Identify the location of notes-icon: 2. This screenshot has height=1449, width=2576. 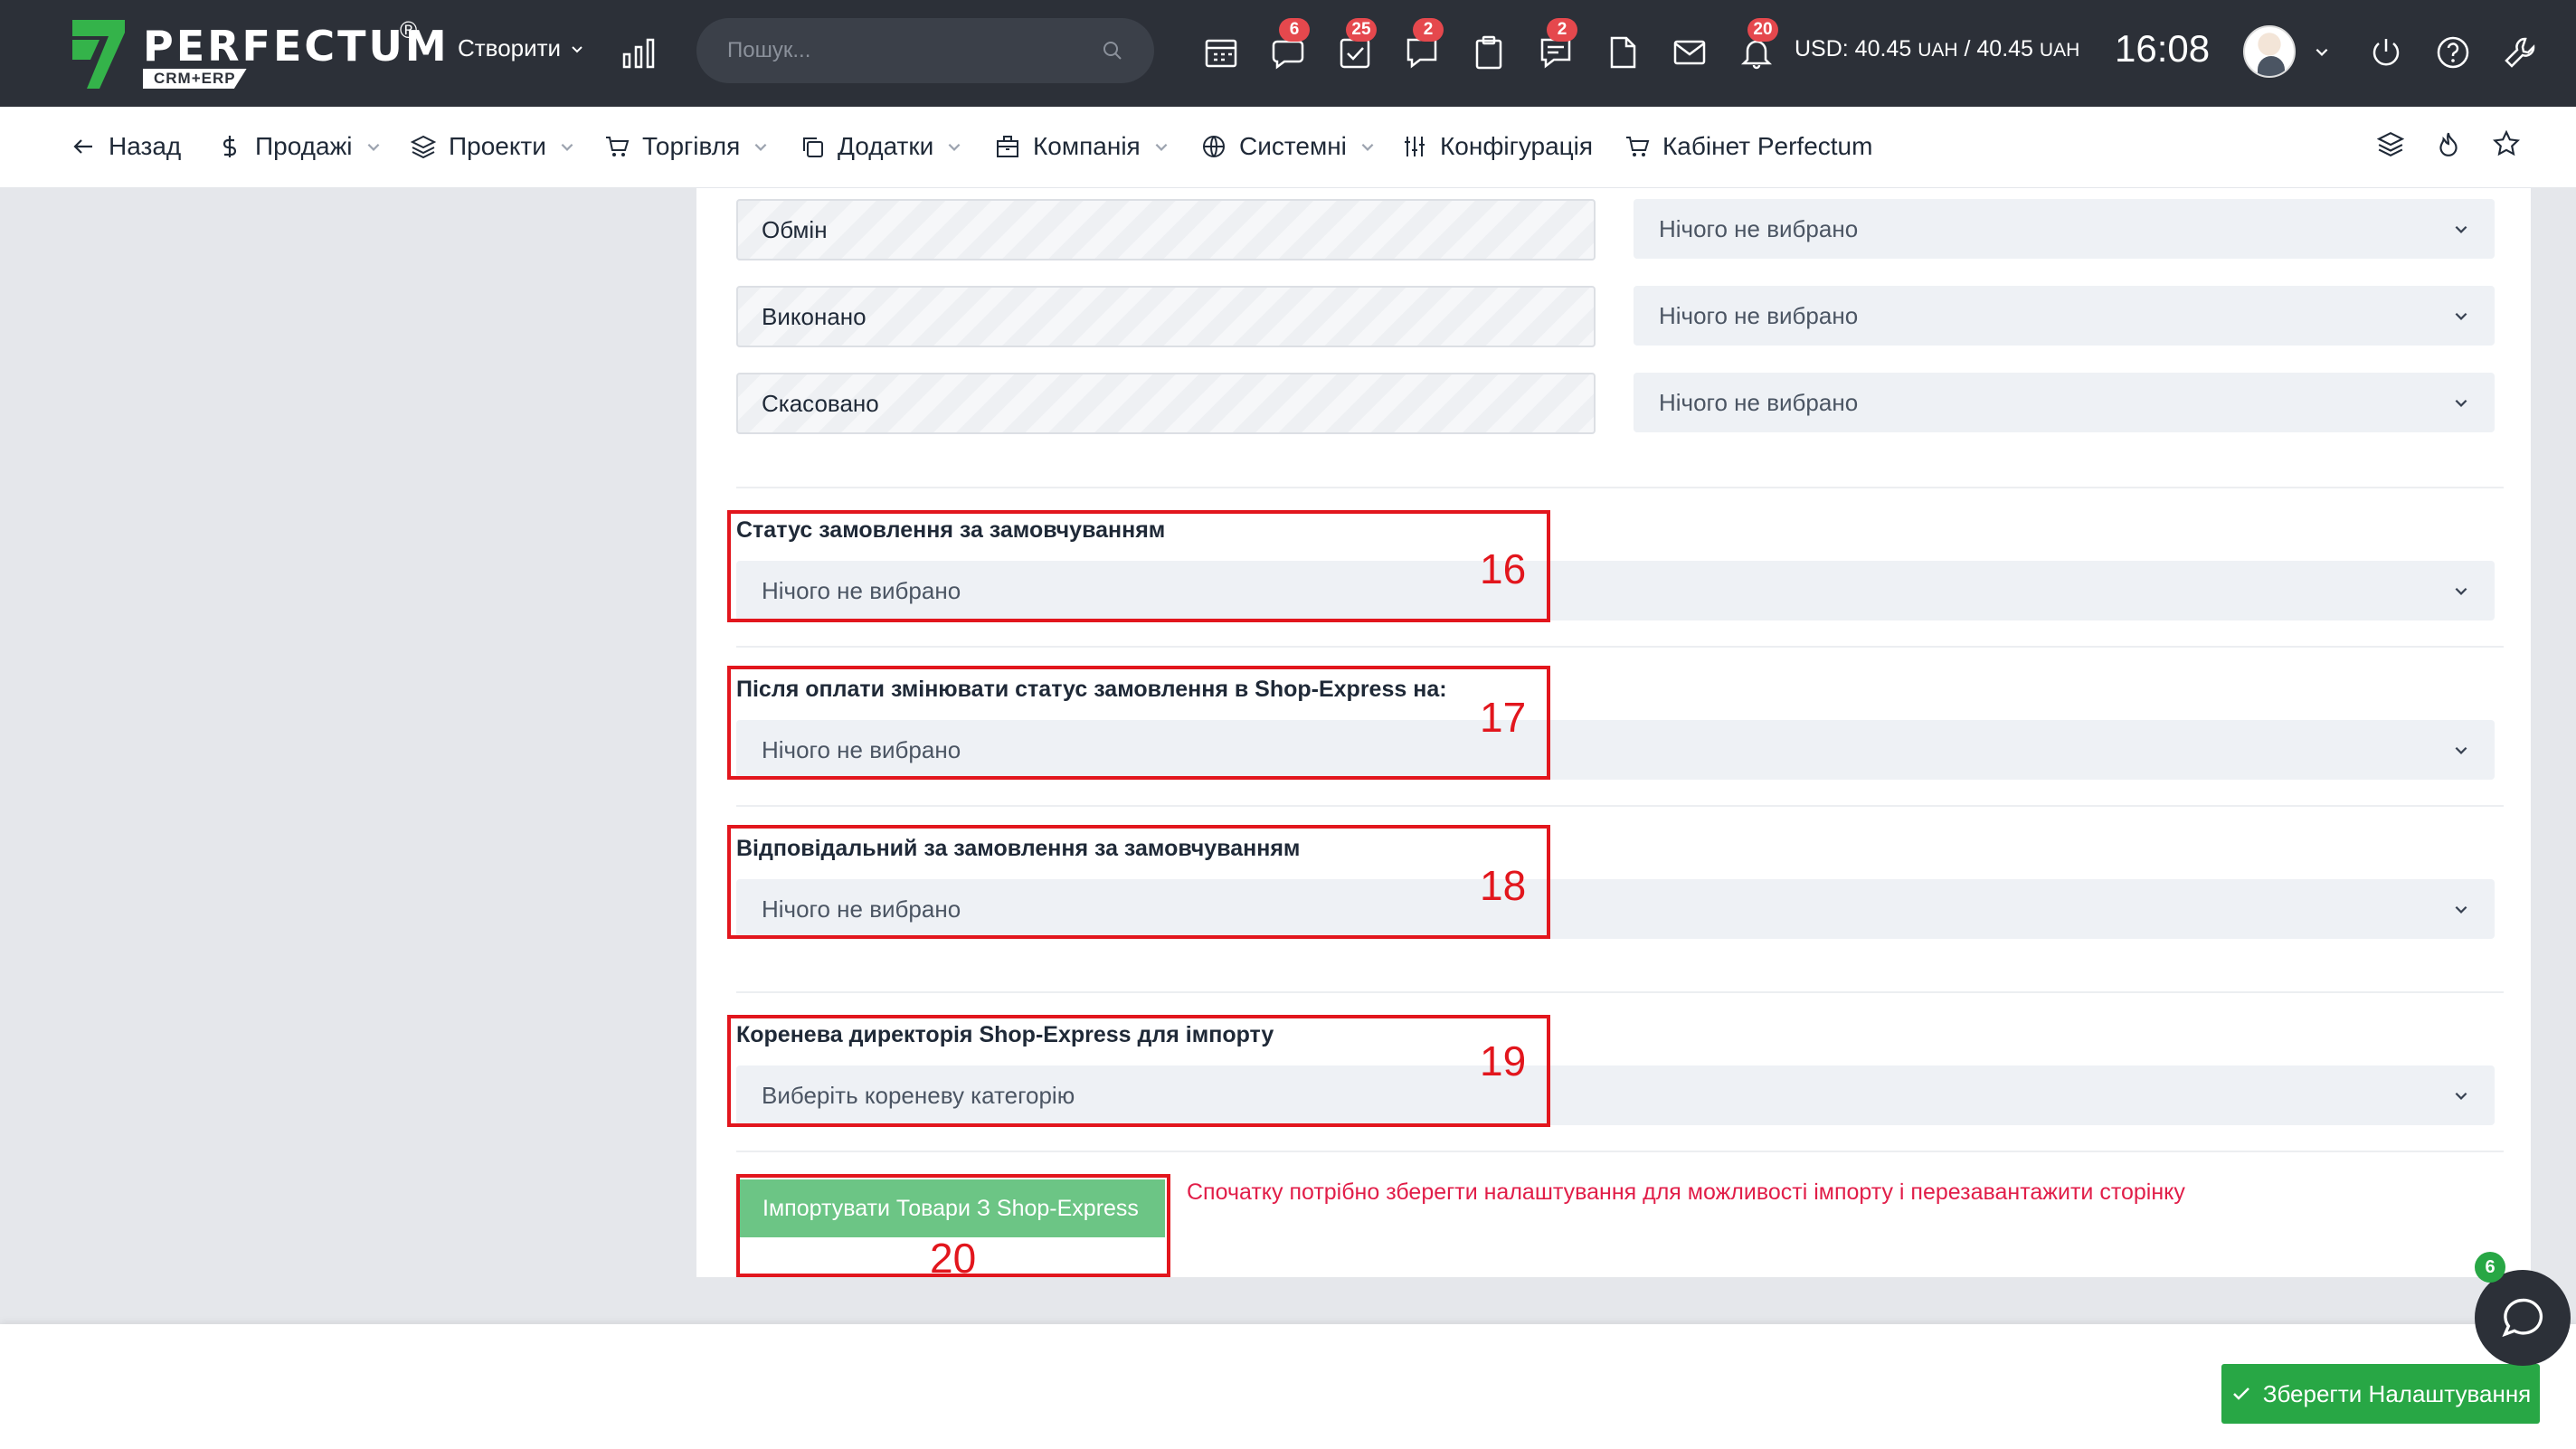
(1557, 45).